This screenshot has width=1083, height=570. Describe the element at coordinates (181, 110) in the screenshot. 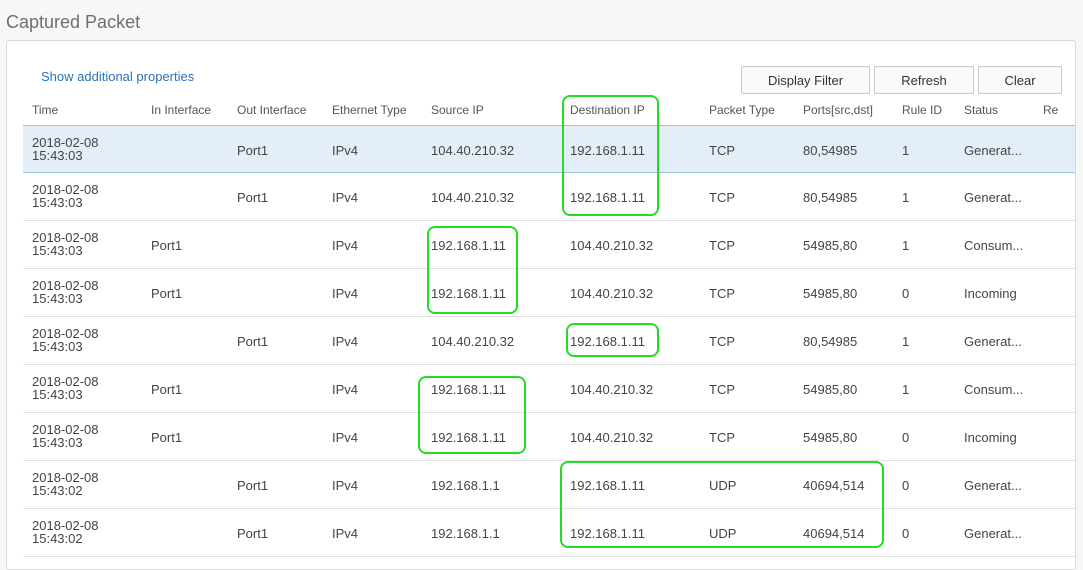

I see `header-in-interface: In Interface` at that location.